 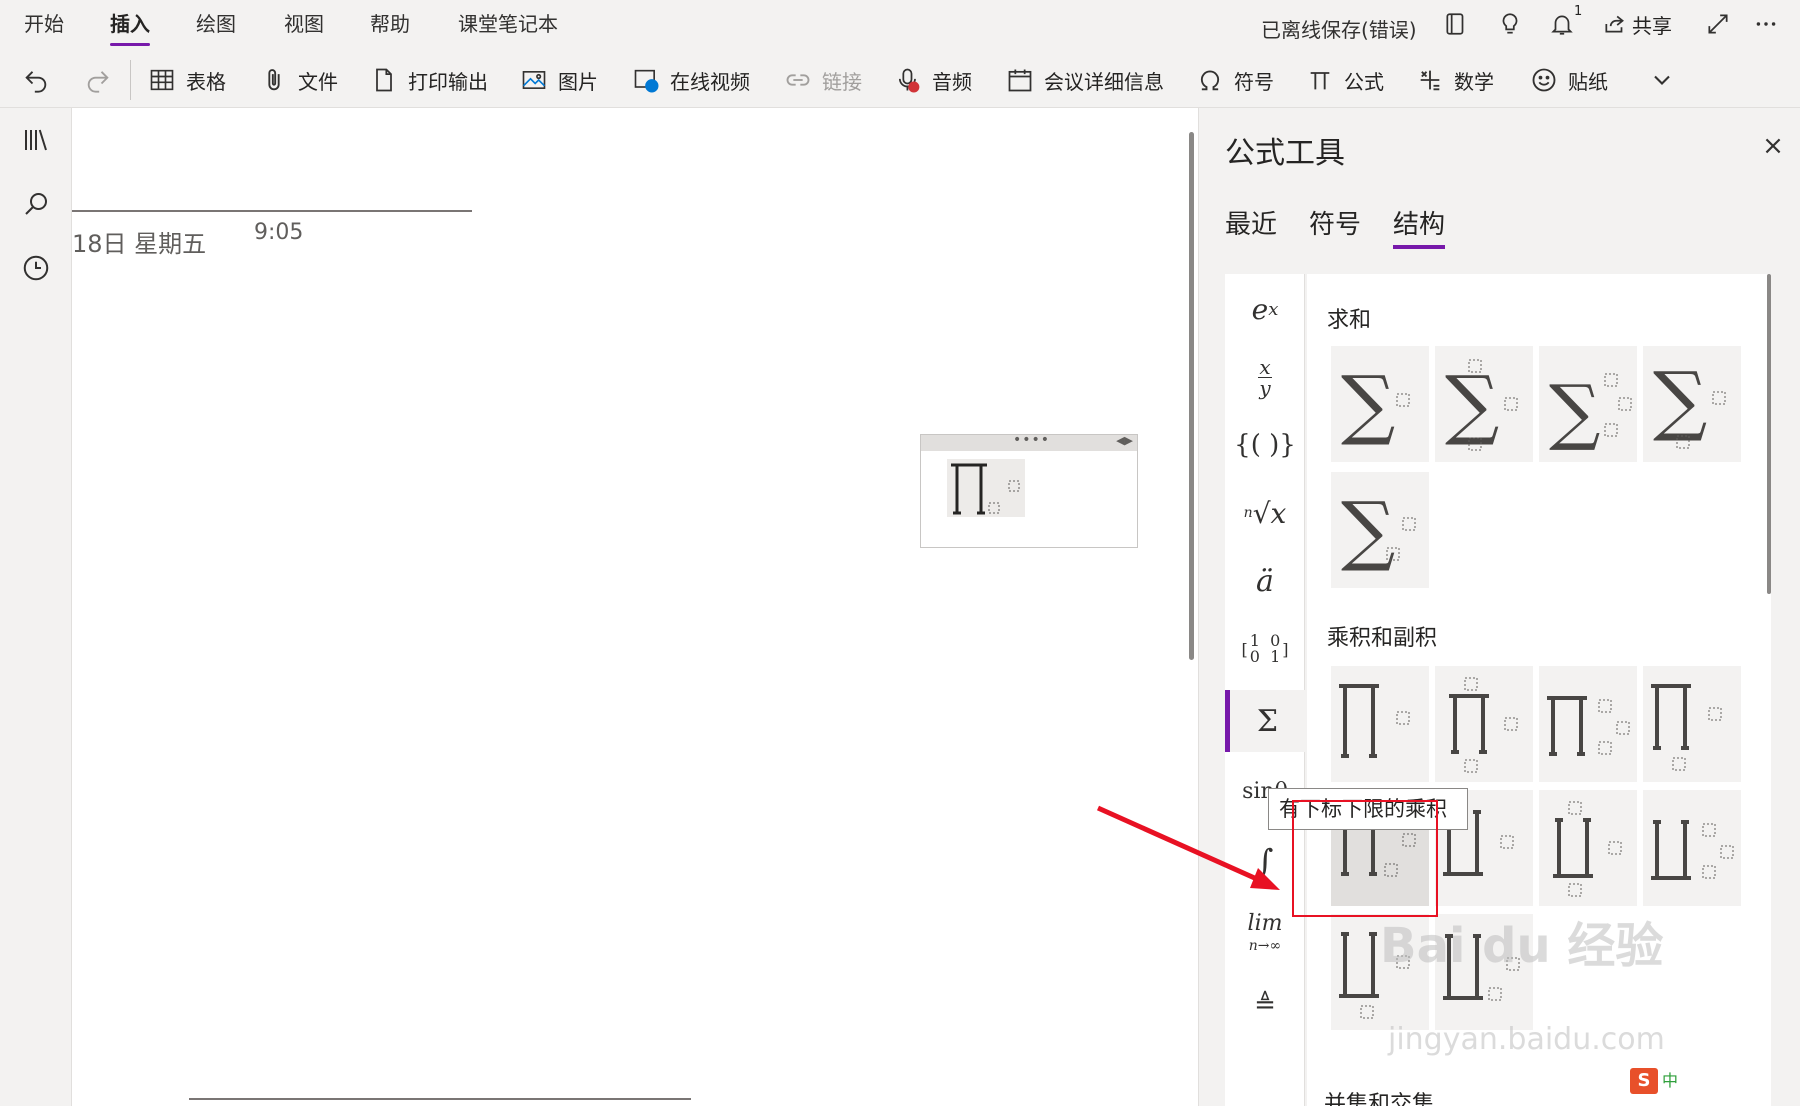 I want to click on ime-mode: 中, so click(x=1670, y=1080).